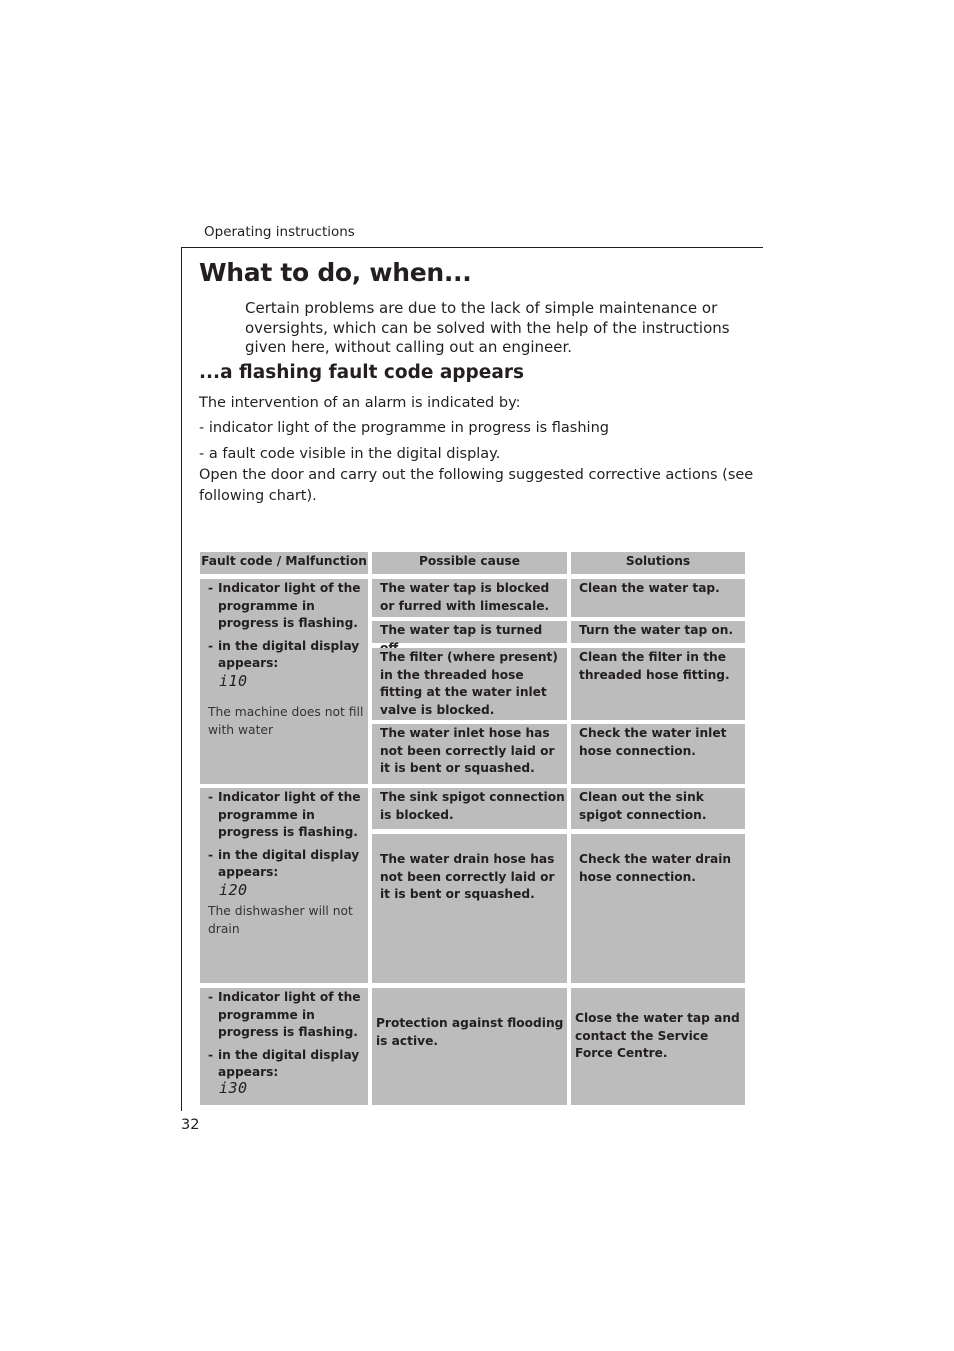 The width and height of the screenshot is (954, 1351). I want to click on cause-cell: The sink spigot connection is blocked., so click(469, 808).